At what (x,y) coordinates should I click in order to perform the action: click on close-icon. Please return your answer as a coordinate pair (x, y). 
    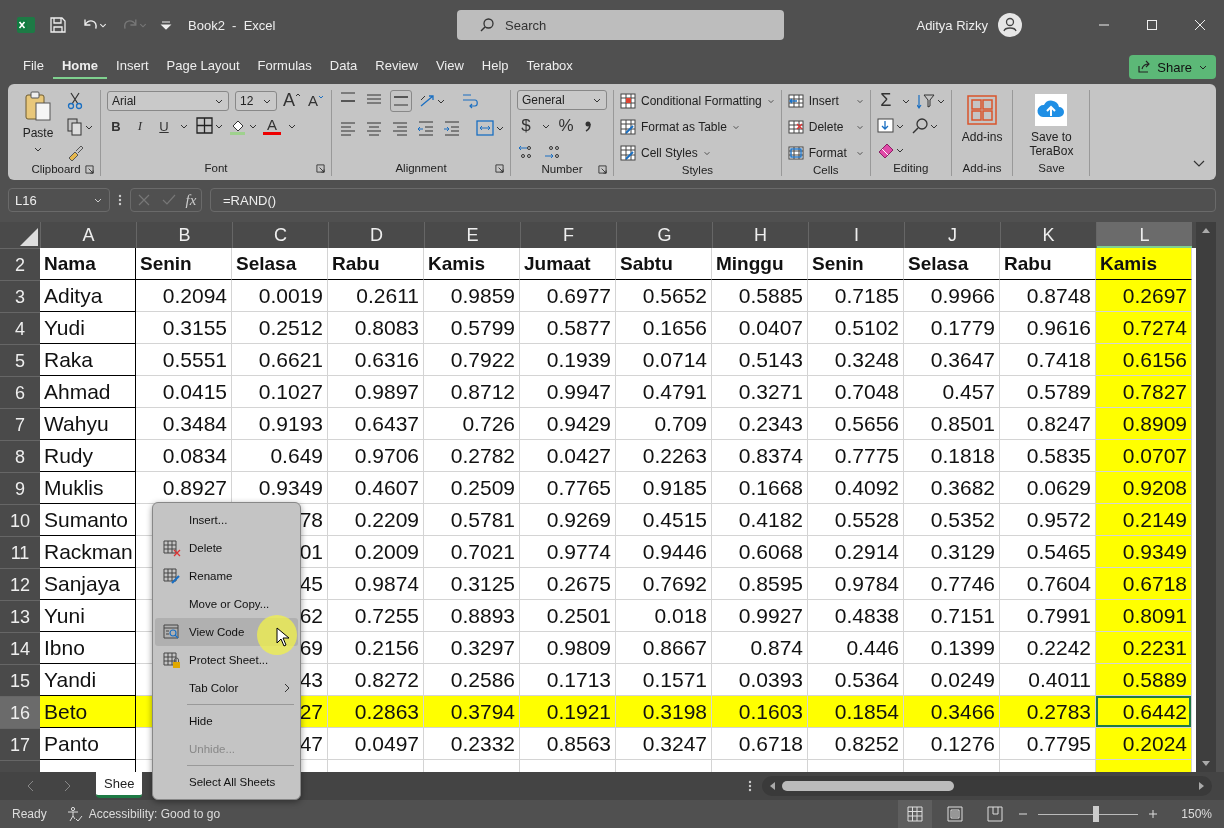
    Looking at the image, I should click on (1200, 25).